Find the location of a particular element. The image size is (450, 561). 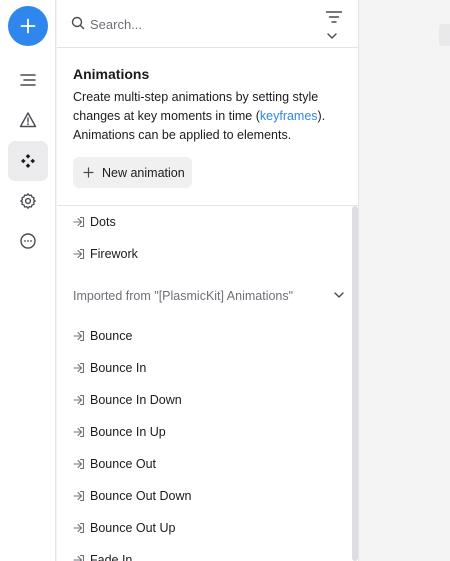

new-animation-label: New animation is located at coordinates (143, 172).